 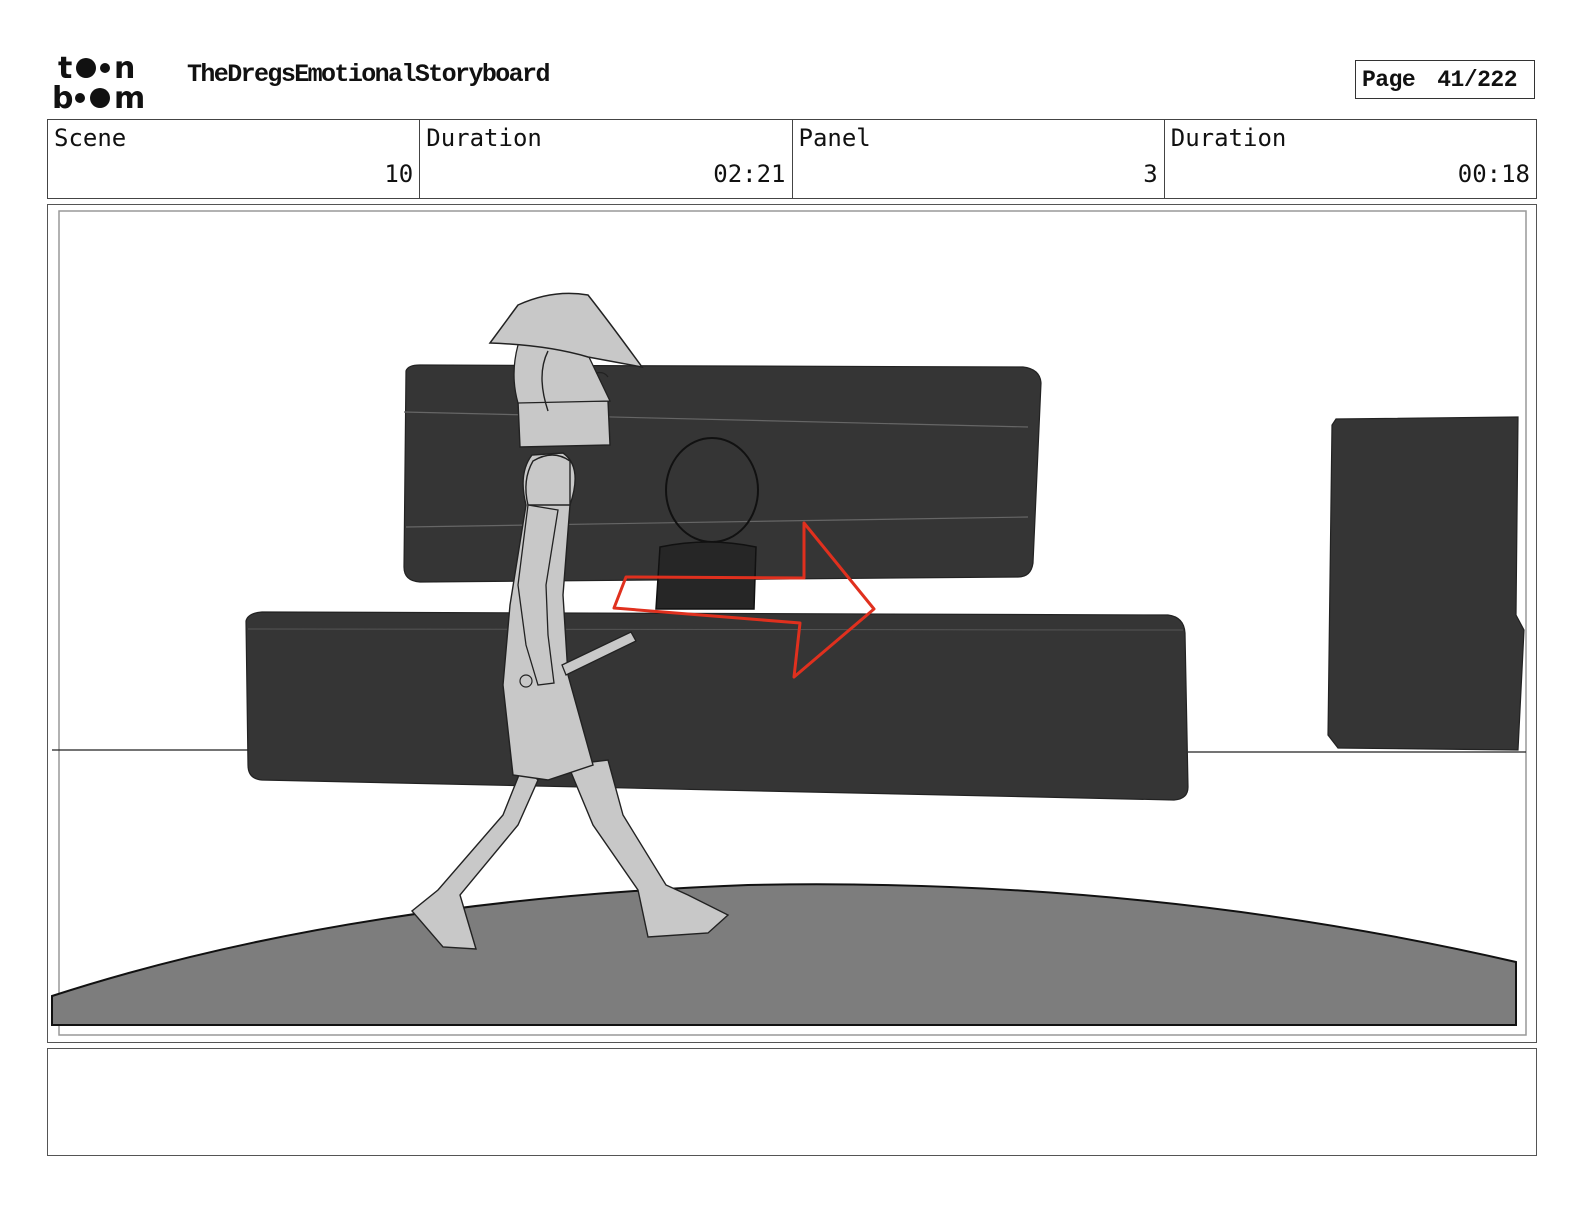 What do you see at coordinates (399, 174) in the screenshot?
I see `scene-value: 10` at bounding box center [399, 174].